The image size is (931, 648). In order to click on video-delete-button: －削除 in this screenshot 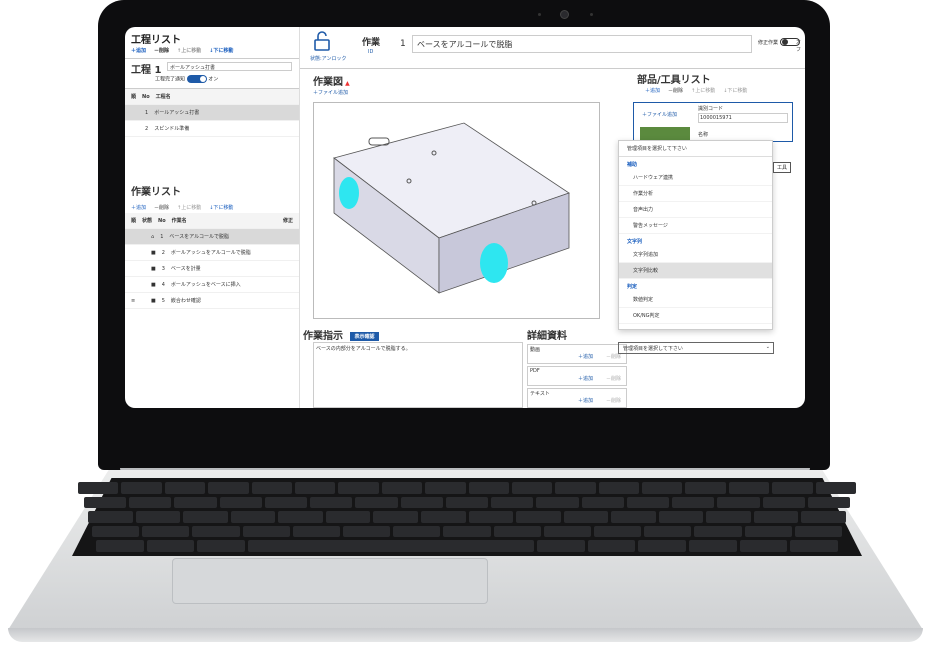, I will do `click(613, 356)`.